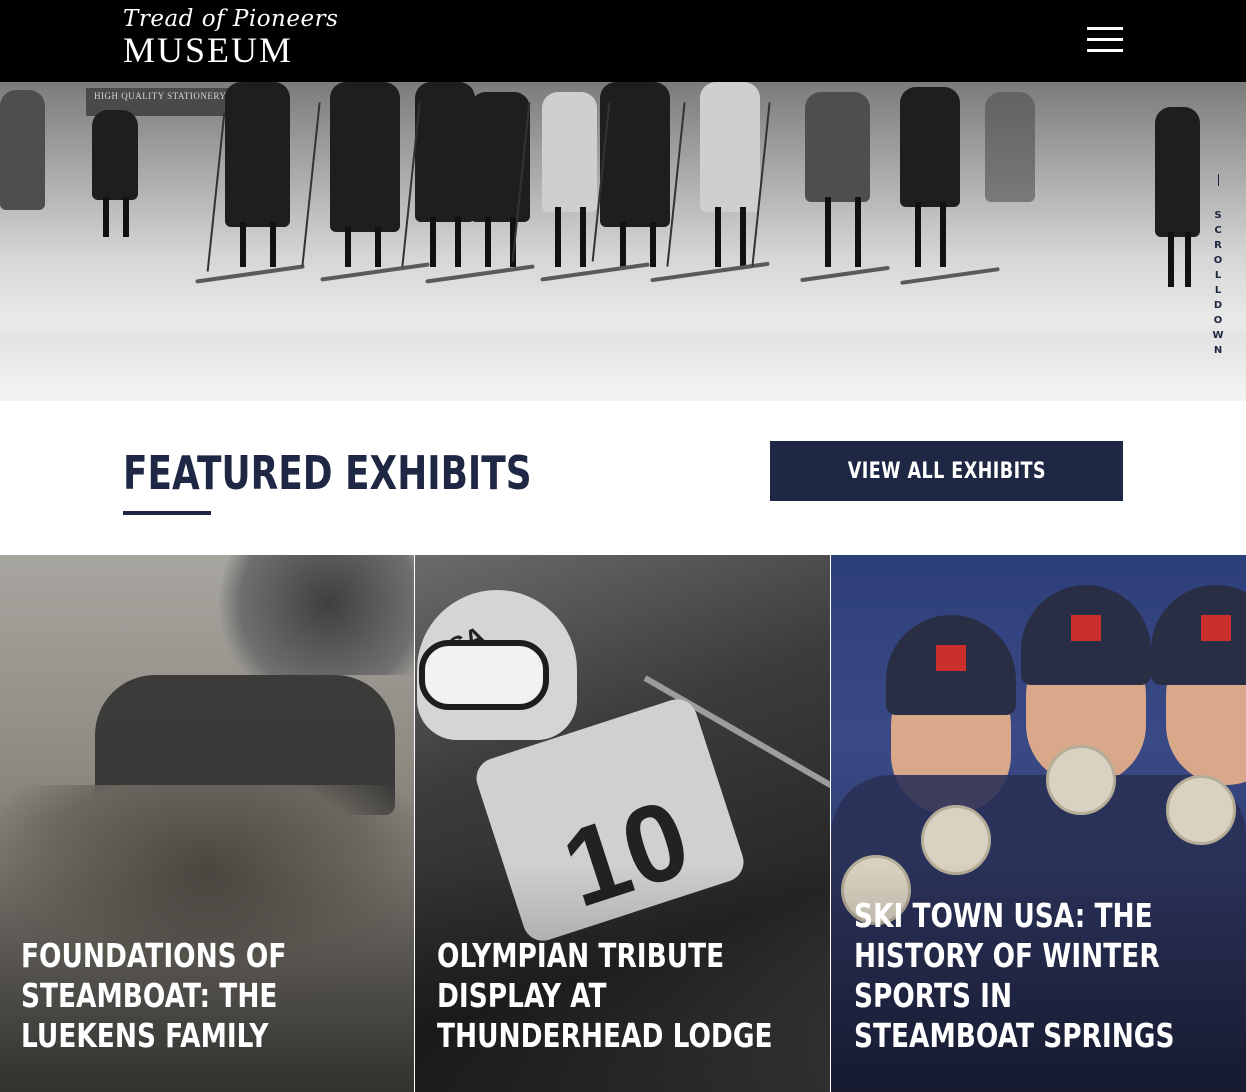  Describe the element at coordinates (484, 675) in the screenshot. I see `goggles-photo-detail` at that location.